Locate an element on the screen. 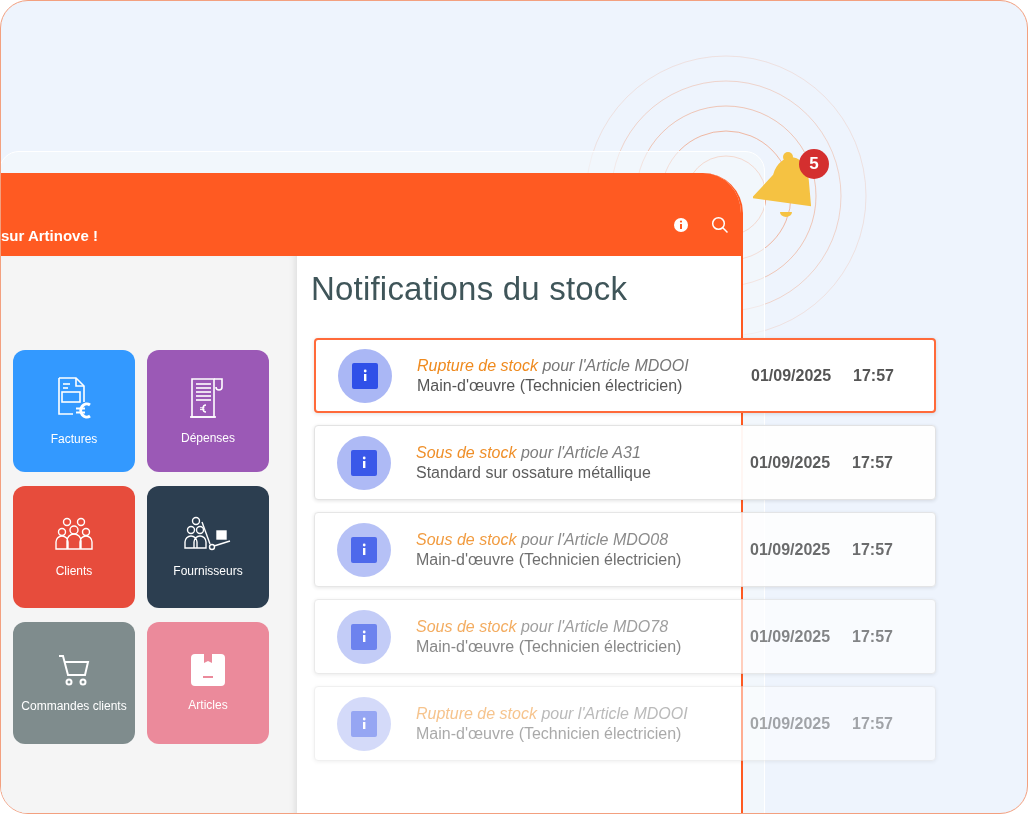  notification-title: Sous de stock pour l'Article A31 is located at coordinates (529, 452).